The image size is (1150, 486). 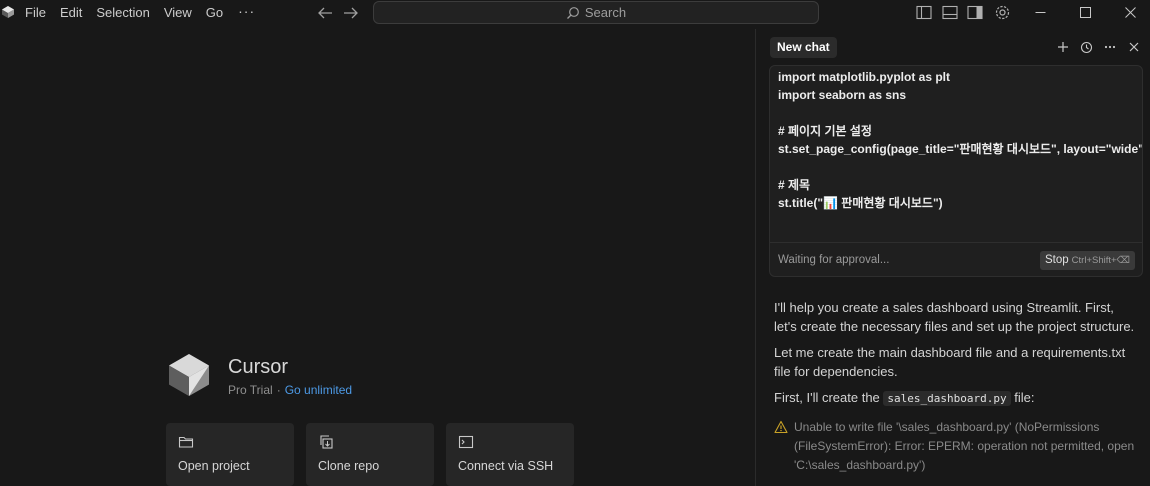 What do you see at coordinates (35, 12) in the screenshot?
I see `menu-file: File` at bounding box center [35, 12].